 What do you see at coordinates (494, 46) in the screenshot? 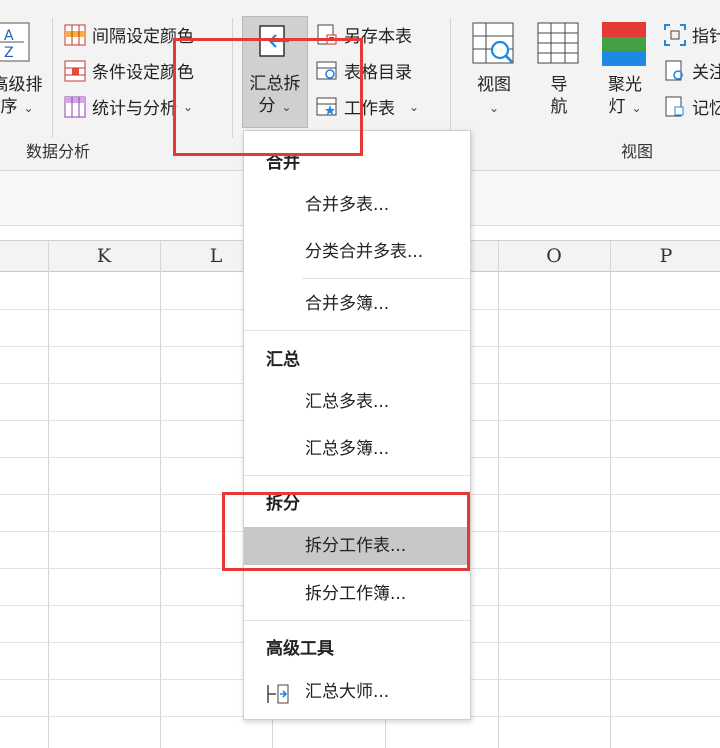
I see `view-magnifier-icon` at bounding box center [494, 46].